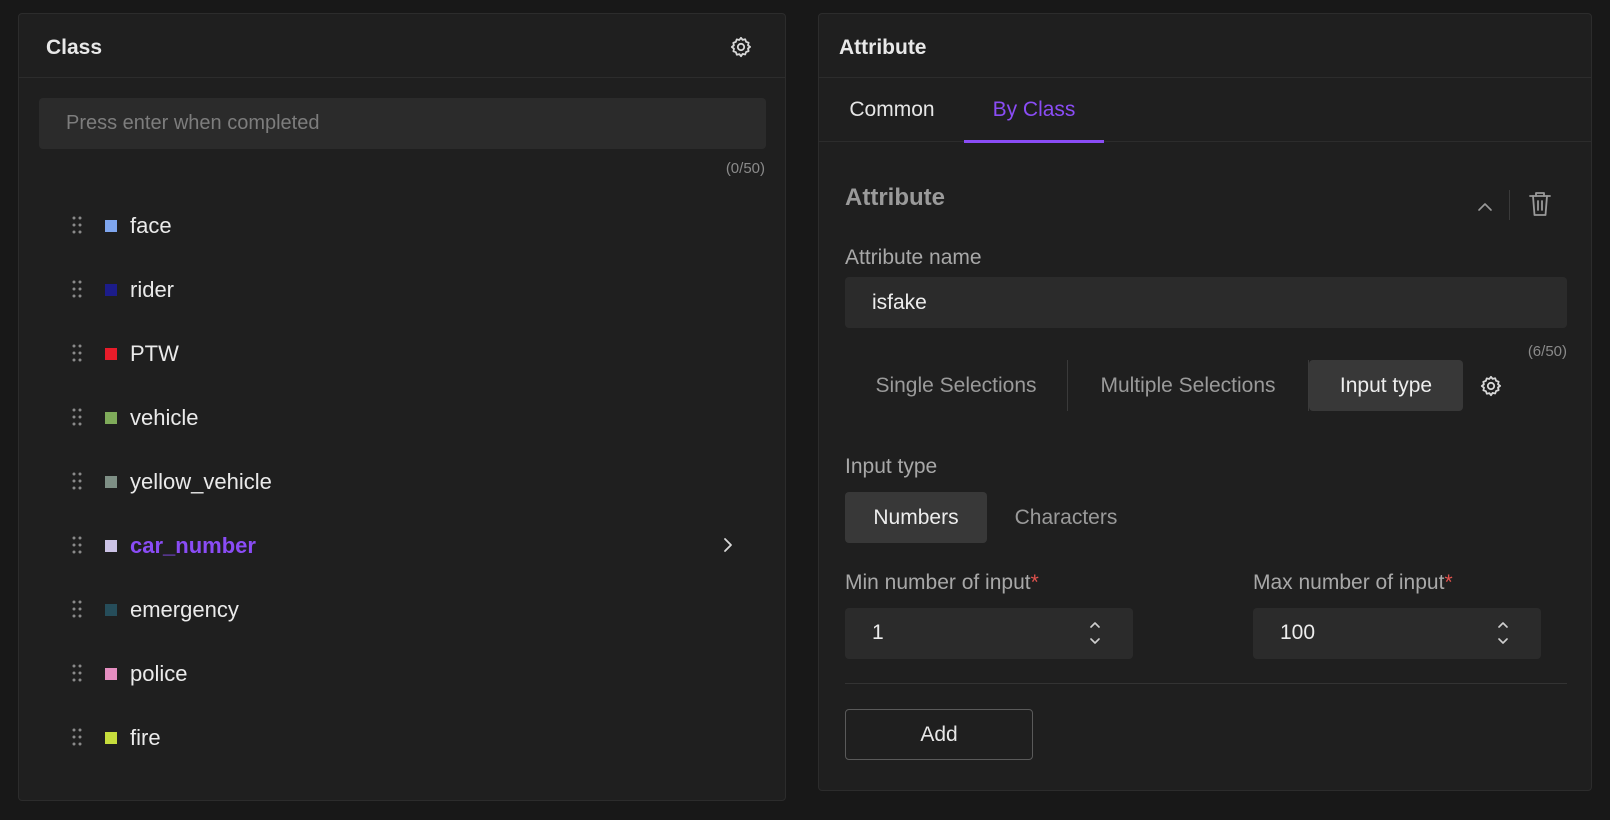 This screenshot has height=820, width=1610. Describe the element at coordinates (892, 110) in the screenshot. I see `tab-common: Common` at that location.